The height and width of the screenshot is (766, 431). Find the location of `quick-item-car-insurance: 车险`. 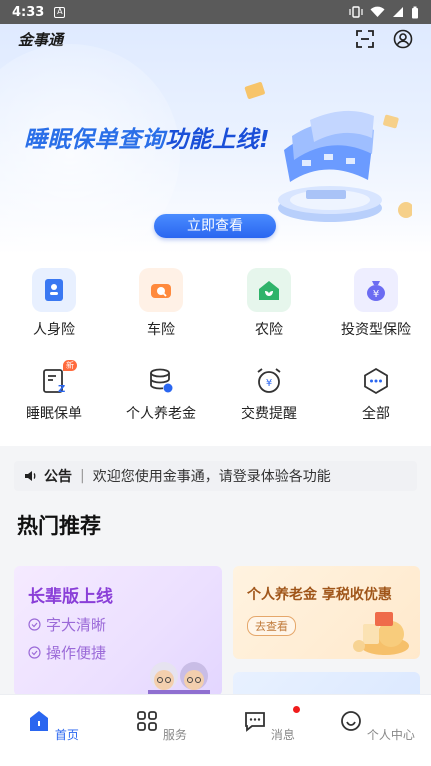

quick-item-car-insurance: 车险 is located at coordinates (161, 303).